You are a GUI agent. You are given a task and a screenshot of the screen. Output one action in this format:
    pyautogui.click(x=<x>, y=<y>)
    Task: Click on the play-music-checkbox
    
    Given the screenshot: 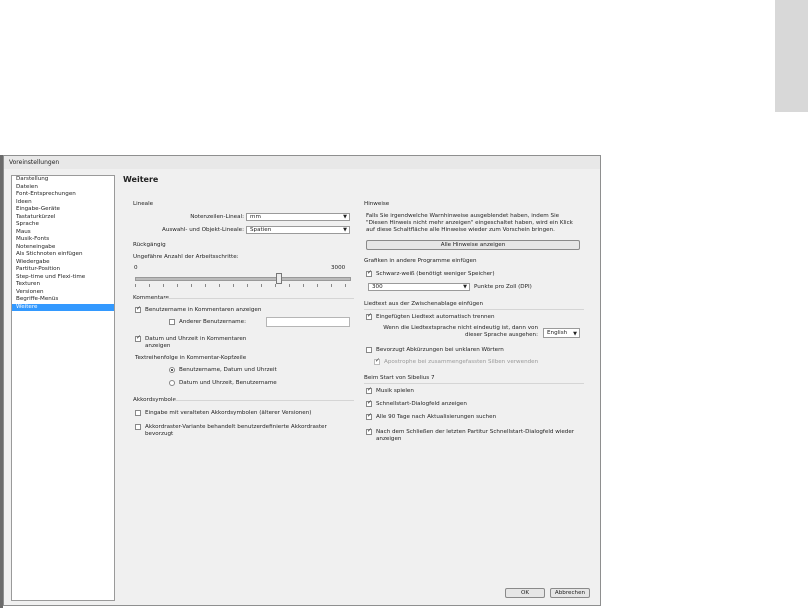 What is the action you would take?
    pyautogui.click(x=369, y=390)
    